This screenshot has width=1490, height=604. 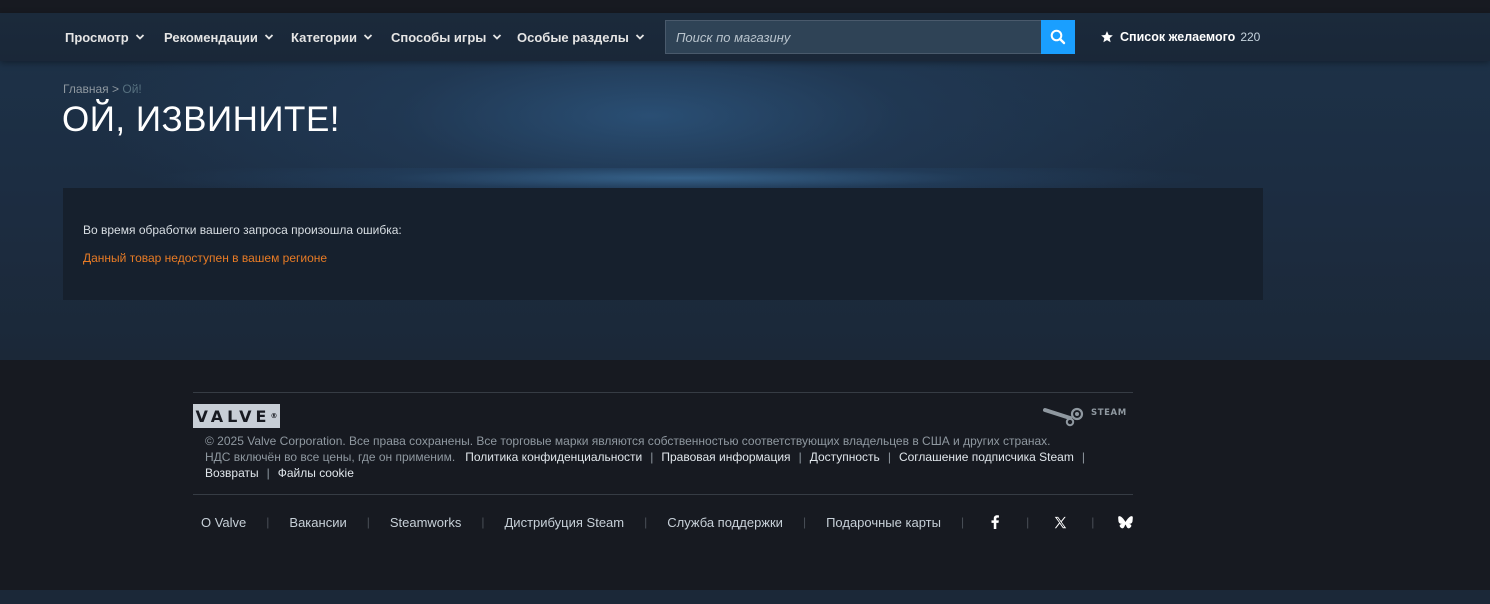 What do you see at coordinates (426, 522) in the screenshot?
I see `footer-link-steamworks: Steamworks` at bounding box center [426, 522].